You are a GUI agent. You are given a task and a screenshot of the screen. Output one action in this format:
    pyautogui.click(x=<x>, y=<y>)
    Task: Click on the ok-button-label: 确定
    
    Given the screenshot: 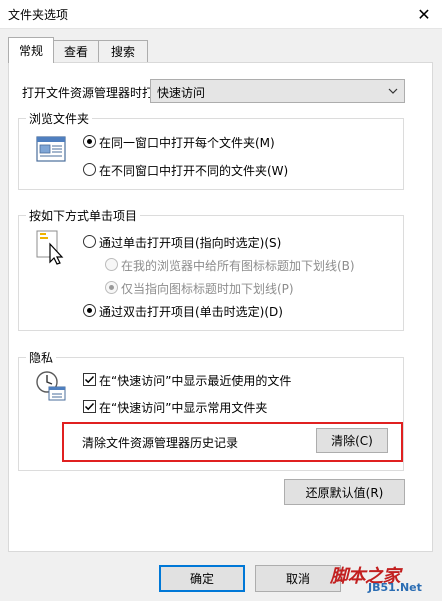 What is the action you would take?
    pyautogui.click(x=201, y=579)
    